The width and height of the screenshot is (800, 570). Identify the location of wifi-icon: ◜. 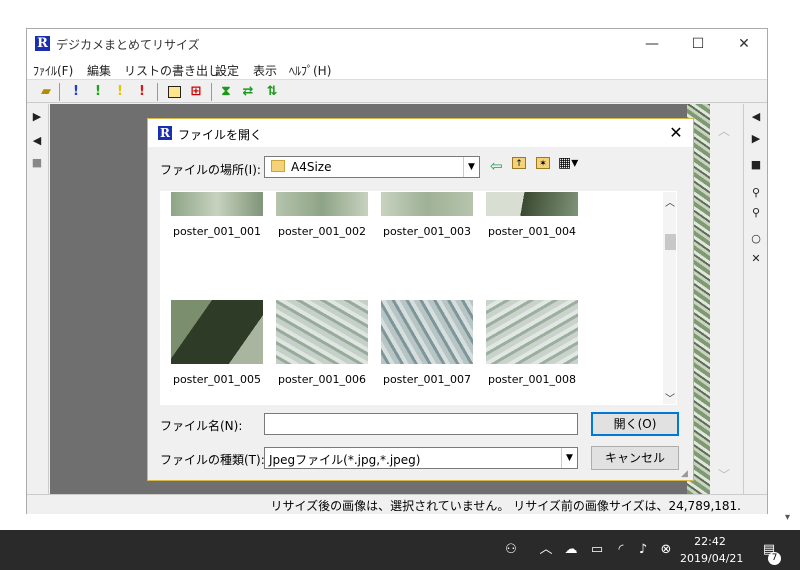
(621, 550).